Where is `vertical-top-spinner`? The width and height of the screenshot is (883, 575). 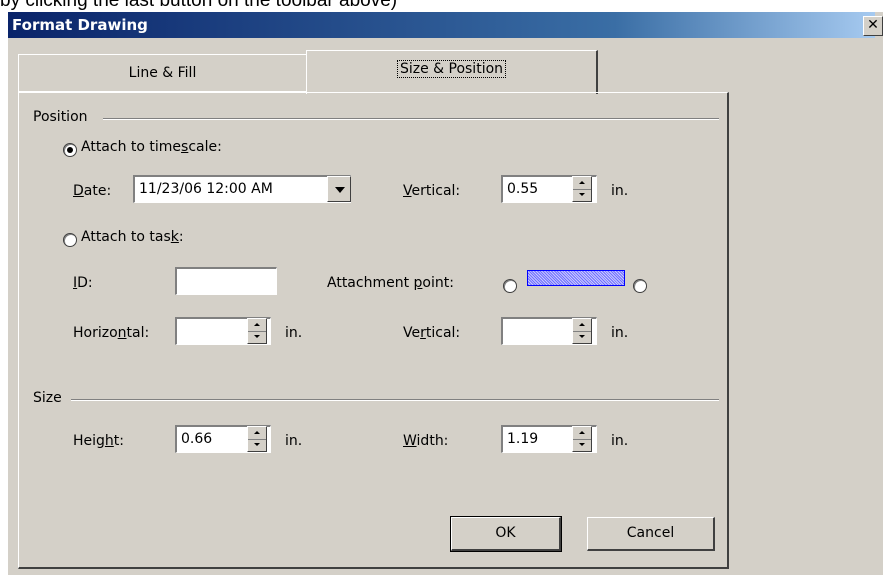 vertical-top-spinner is located at coordinates (582, 189).